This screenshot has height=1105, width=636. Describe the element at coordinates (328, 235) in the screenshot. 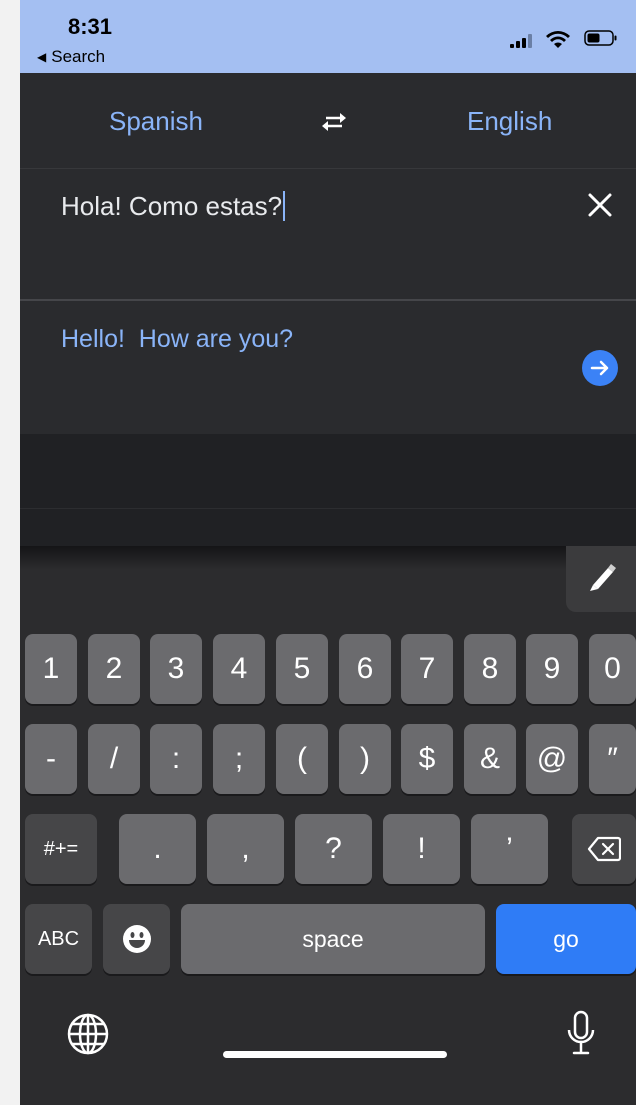

I see `source-text-area: Hola! Como estas?` at that location.